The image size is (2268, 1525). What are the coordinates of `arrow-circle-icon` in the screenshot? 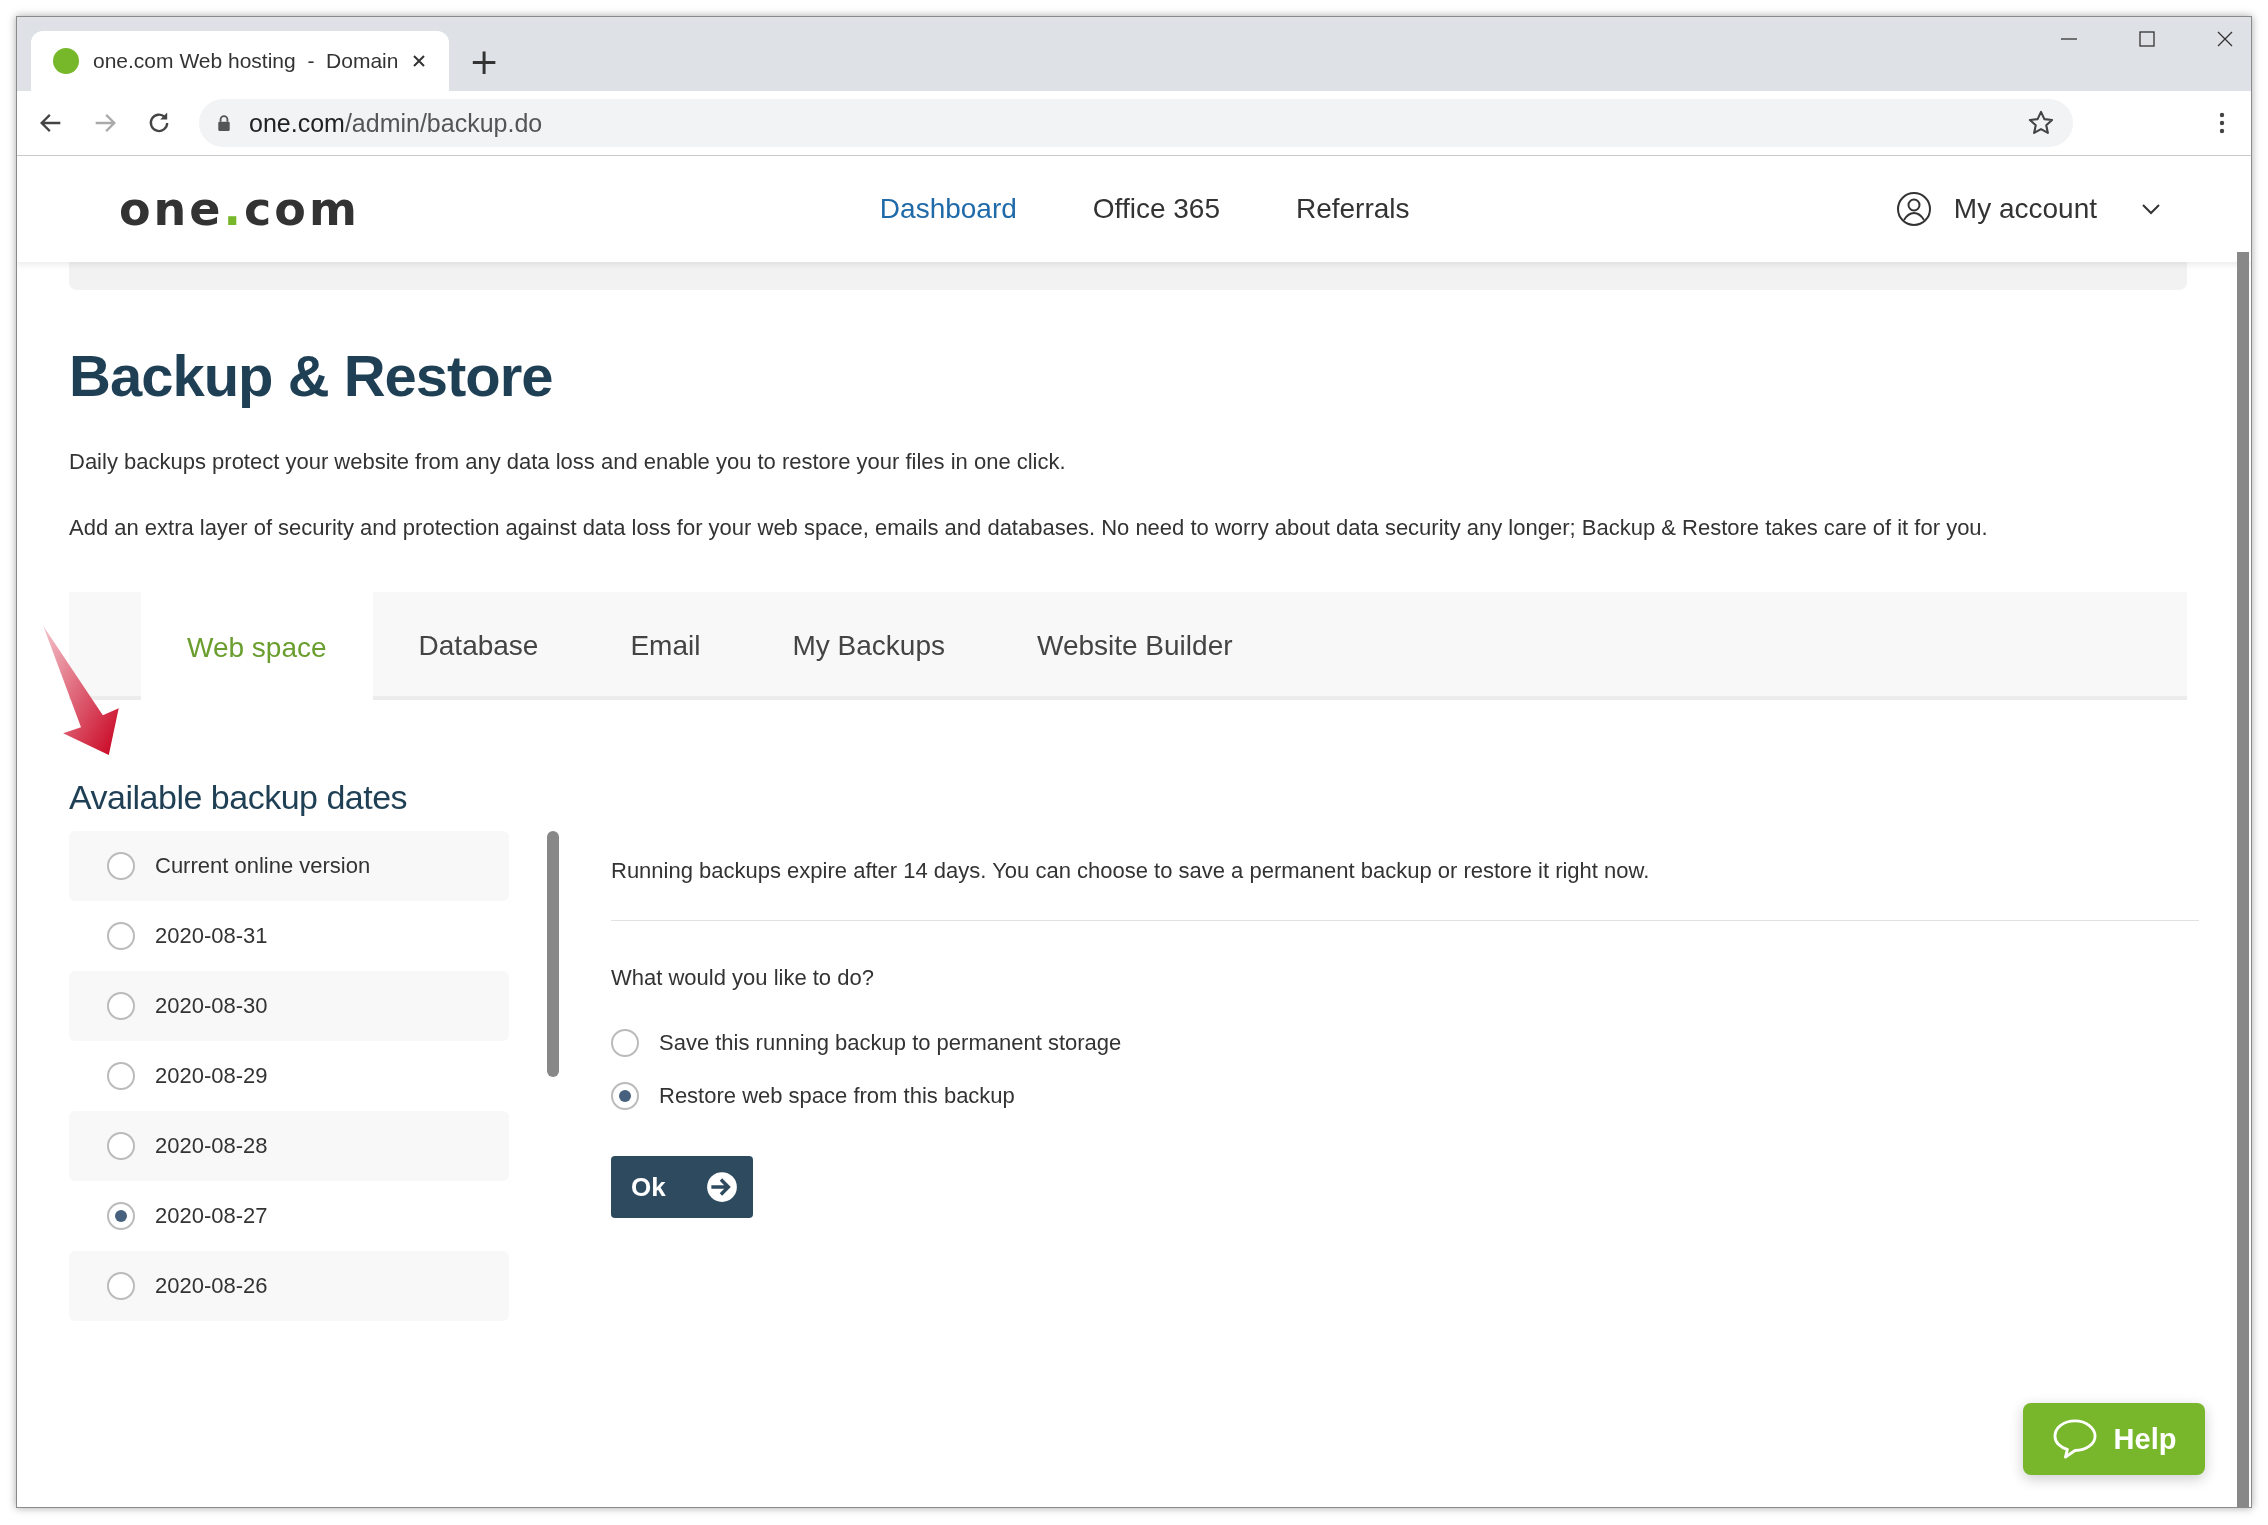 It's located at (722, 1187).